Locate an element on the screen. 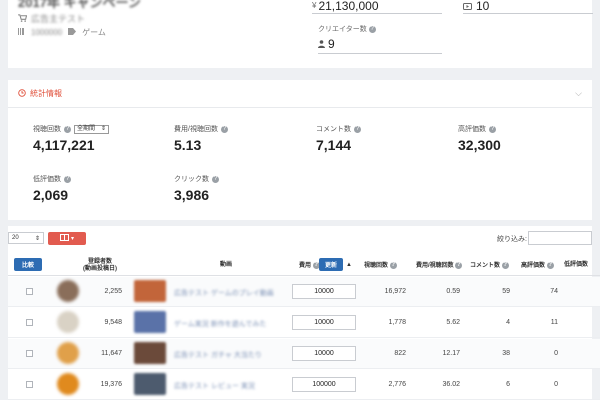 The image size is (600, 400). subscribers-header: 登録者数 (動画投稿日) is located at coordinates (100, 266).